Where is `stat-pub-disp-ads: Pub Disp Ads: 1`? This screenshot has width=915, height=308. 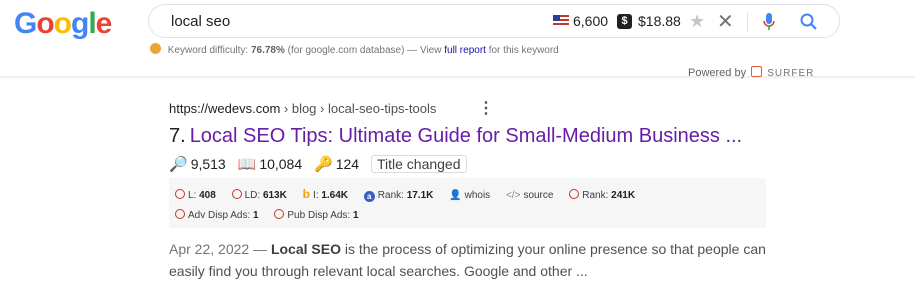
stat-pub-disp-ads: Pub Disp Ads: 1 is located at coordinates (316, 215).